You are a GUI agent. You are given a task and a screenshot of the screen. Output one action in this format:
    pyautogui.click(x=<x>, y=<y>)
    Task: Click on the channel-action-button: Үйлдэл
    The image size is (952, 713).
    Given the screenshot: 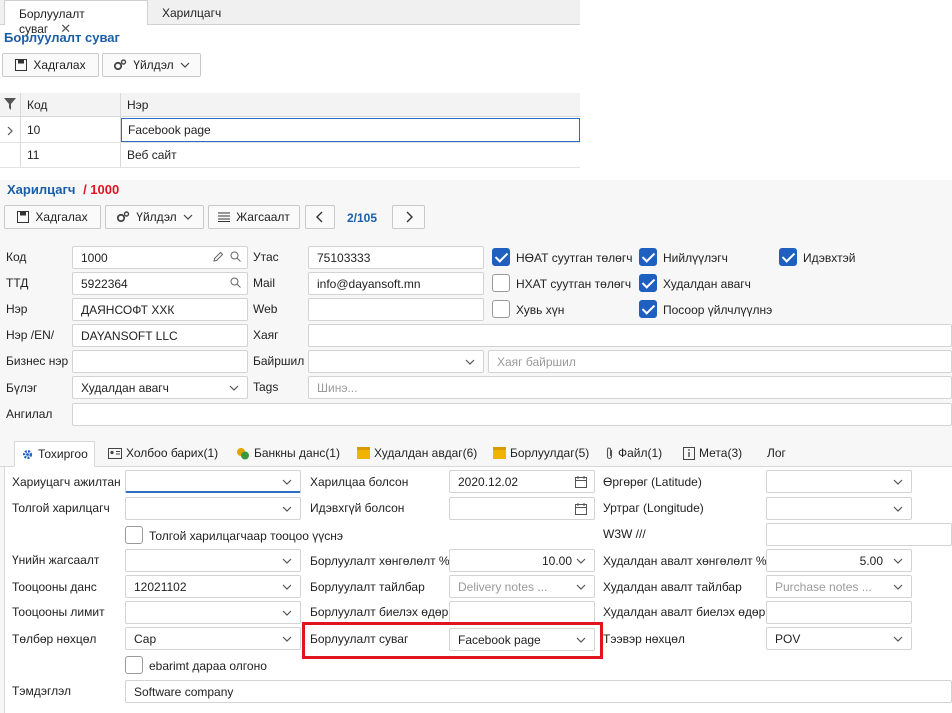 What is the action you would take?
    pyautogui.click(x=151, y=65)
    